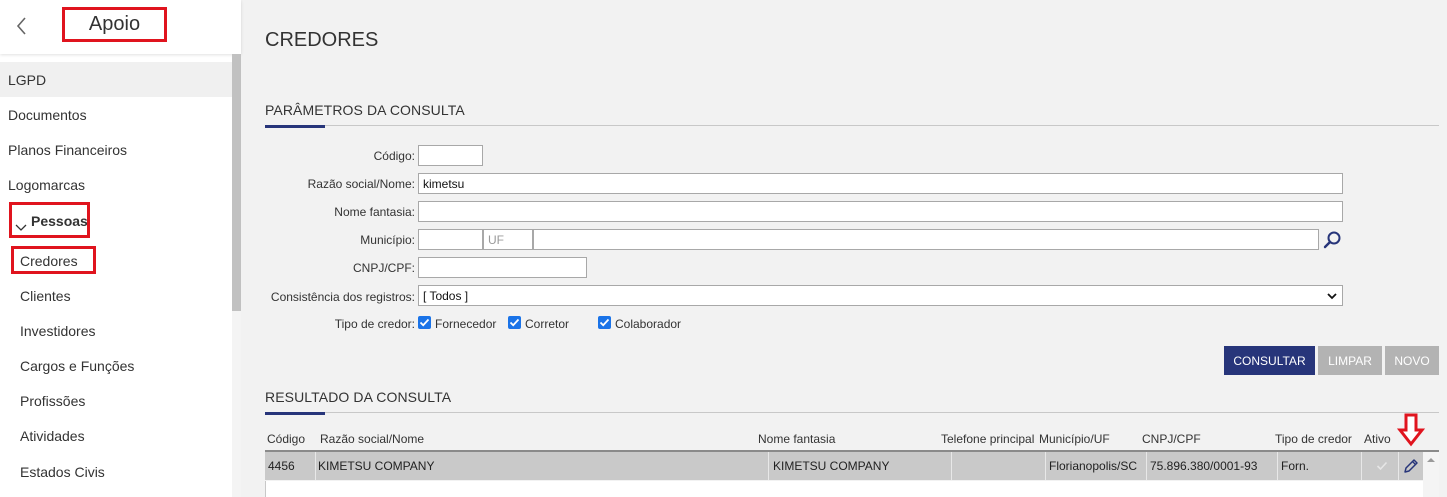 Image resolution: width=1447 pixels, height=497 pixels. What do you see at coordinates (365, 110) in the screenshot?
I see `params-section-title: PARÂMETROS DA CONSULTA` at bounding box center [365, 110].